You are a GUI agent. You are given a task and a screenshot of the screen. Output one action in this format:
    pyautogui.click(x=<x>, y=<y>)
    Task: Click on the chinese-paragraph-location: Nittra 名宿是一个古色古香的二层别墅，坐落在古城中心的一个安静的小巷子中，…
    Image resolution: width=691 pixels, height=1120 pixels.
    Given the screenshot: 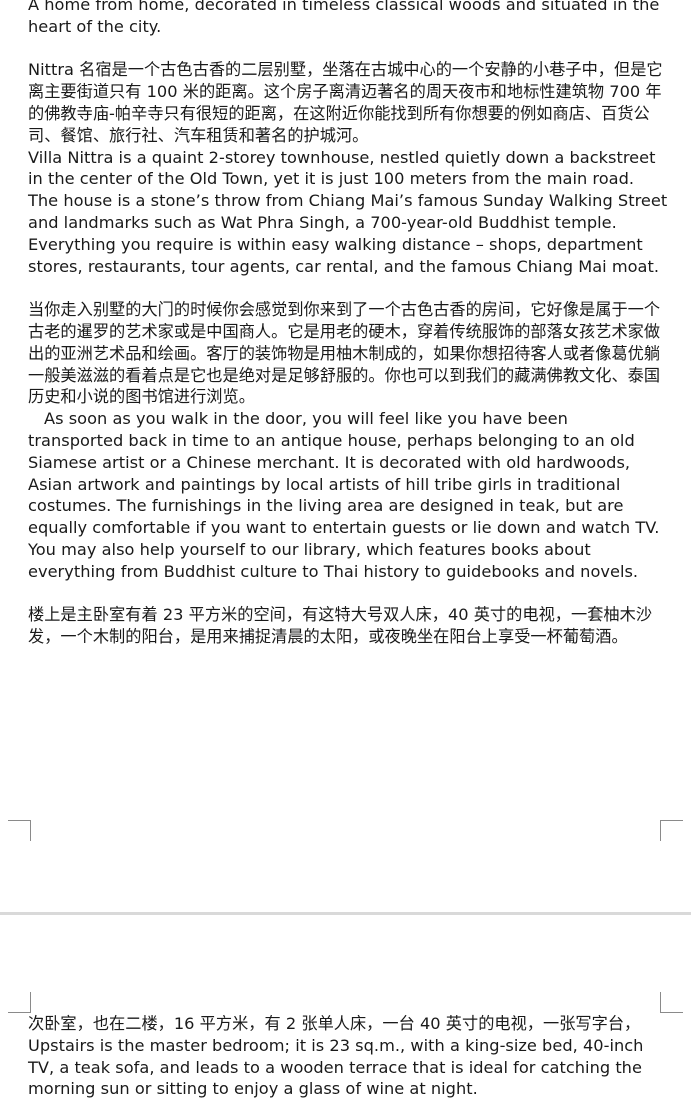 What is the action you would take?
    pyautogui.click(x=345, y=102)
    